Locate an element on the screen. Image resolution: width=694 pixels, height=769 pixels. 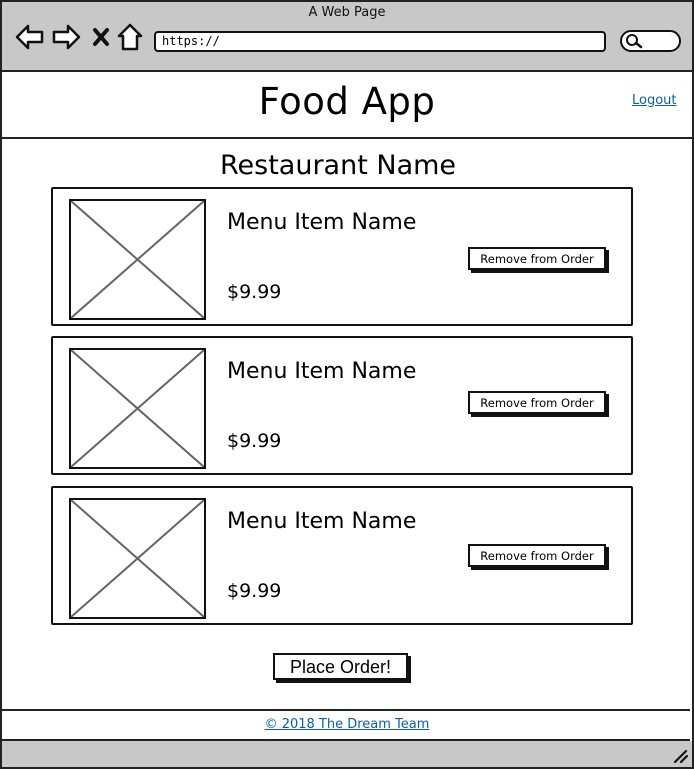
restaurant-name: Restaurant Name is located at coordinates (338, 165).